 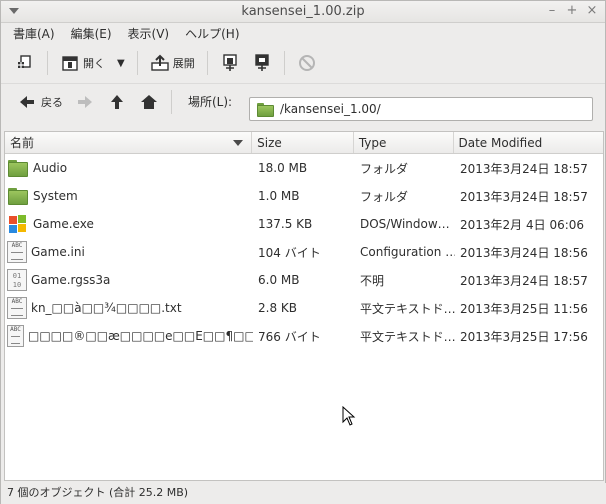 I want to click on new-archive-icon, so click(x=25, y=63).